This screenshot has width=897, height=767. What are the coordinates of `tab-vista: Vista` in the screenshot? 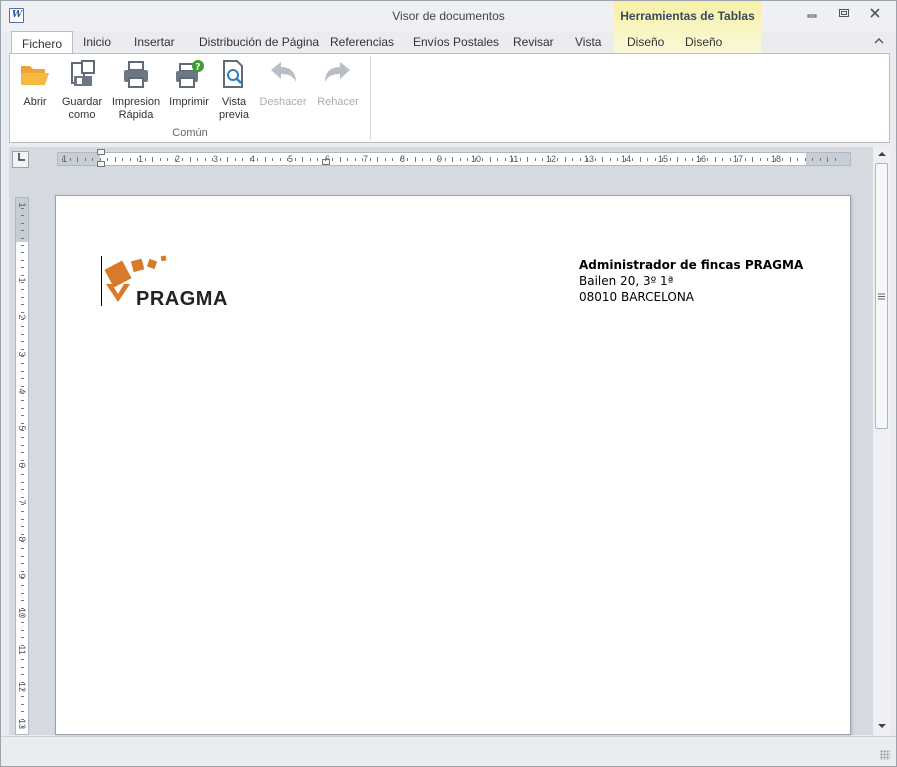 It's located at (588, 44).